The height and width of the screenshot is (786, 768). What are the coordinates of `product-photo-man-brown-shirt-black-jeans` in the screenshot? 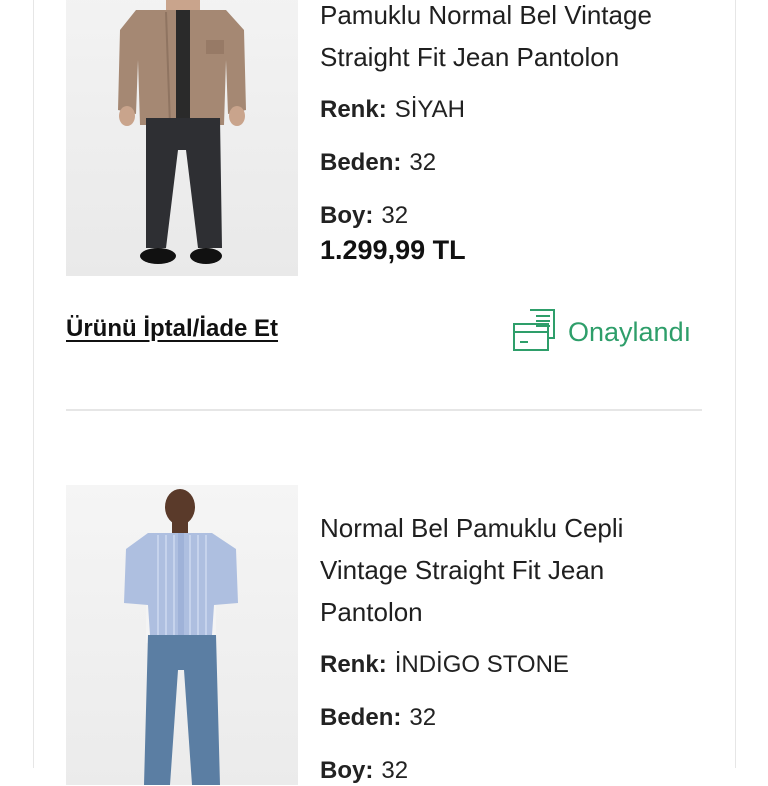 It's located at (182, 132).